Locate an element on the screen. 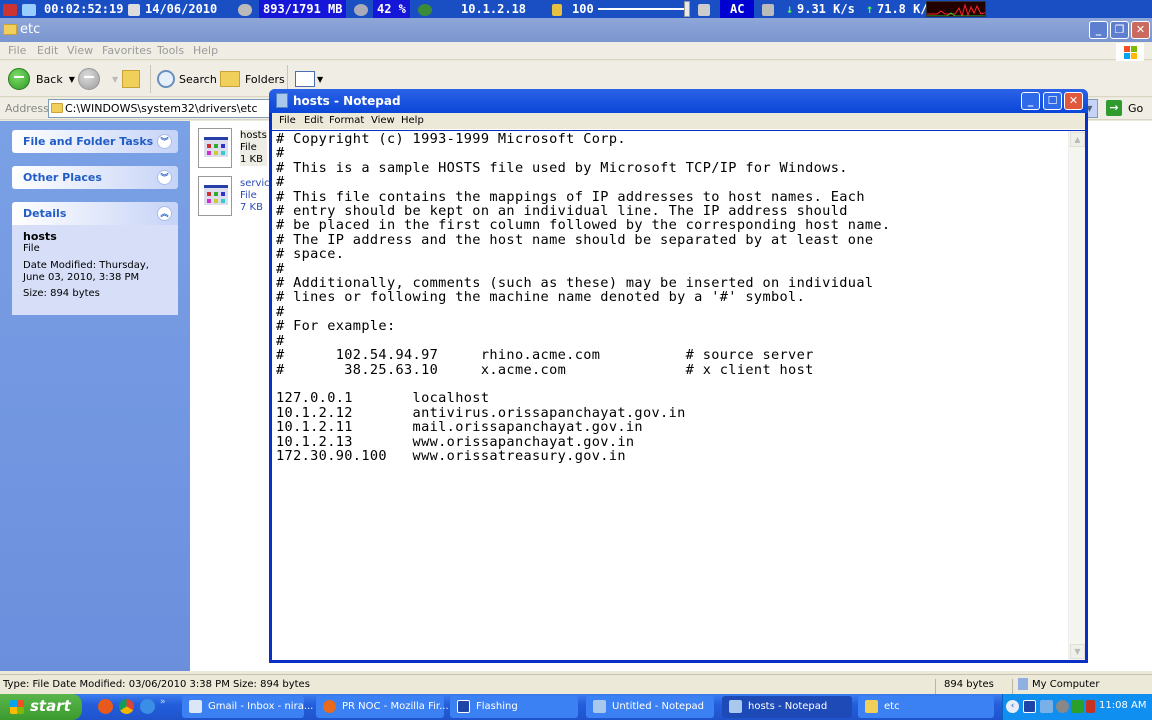 Image resolution: width=1152 pixels, height=720 pixels. system-tray: ‹ 11:08 AM is located at coordinates (1077, 707).